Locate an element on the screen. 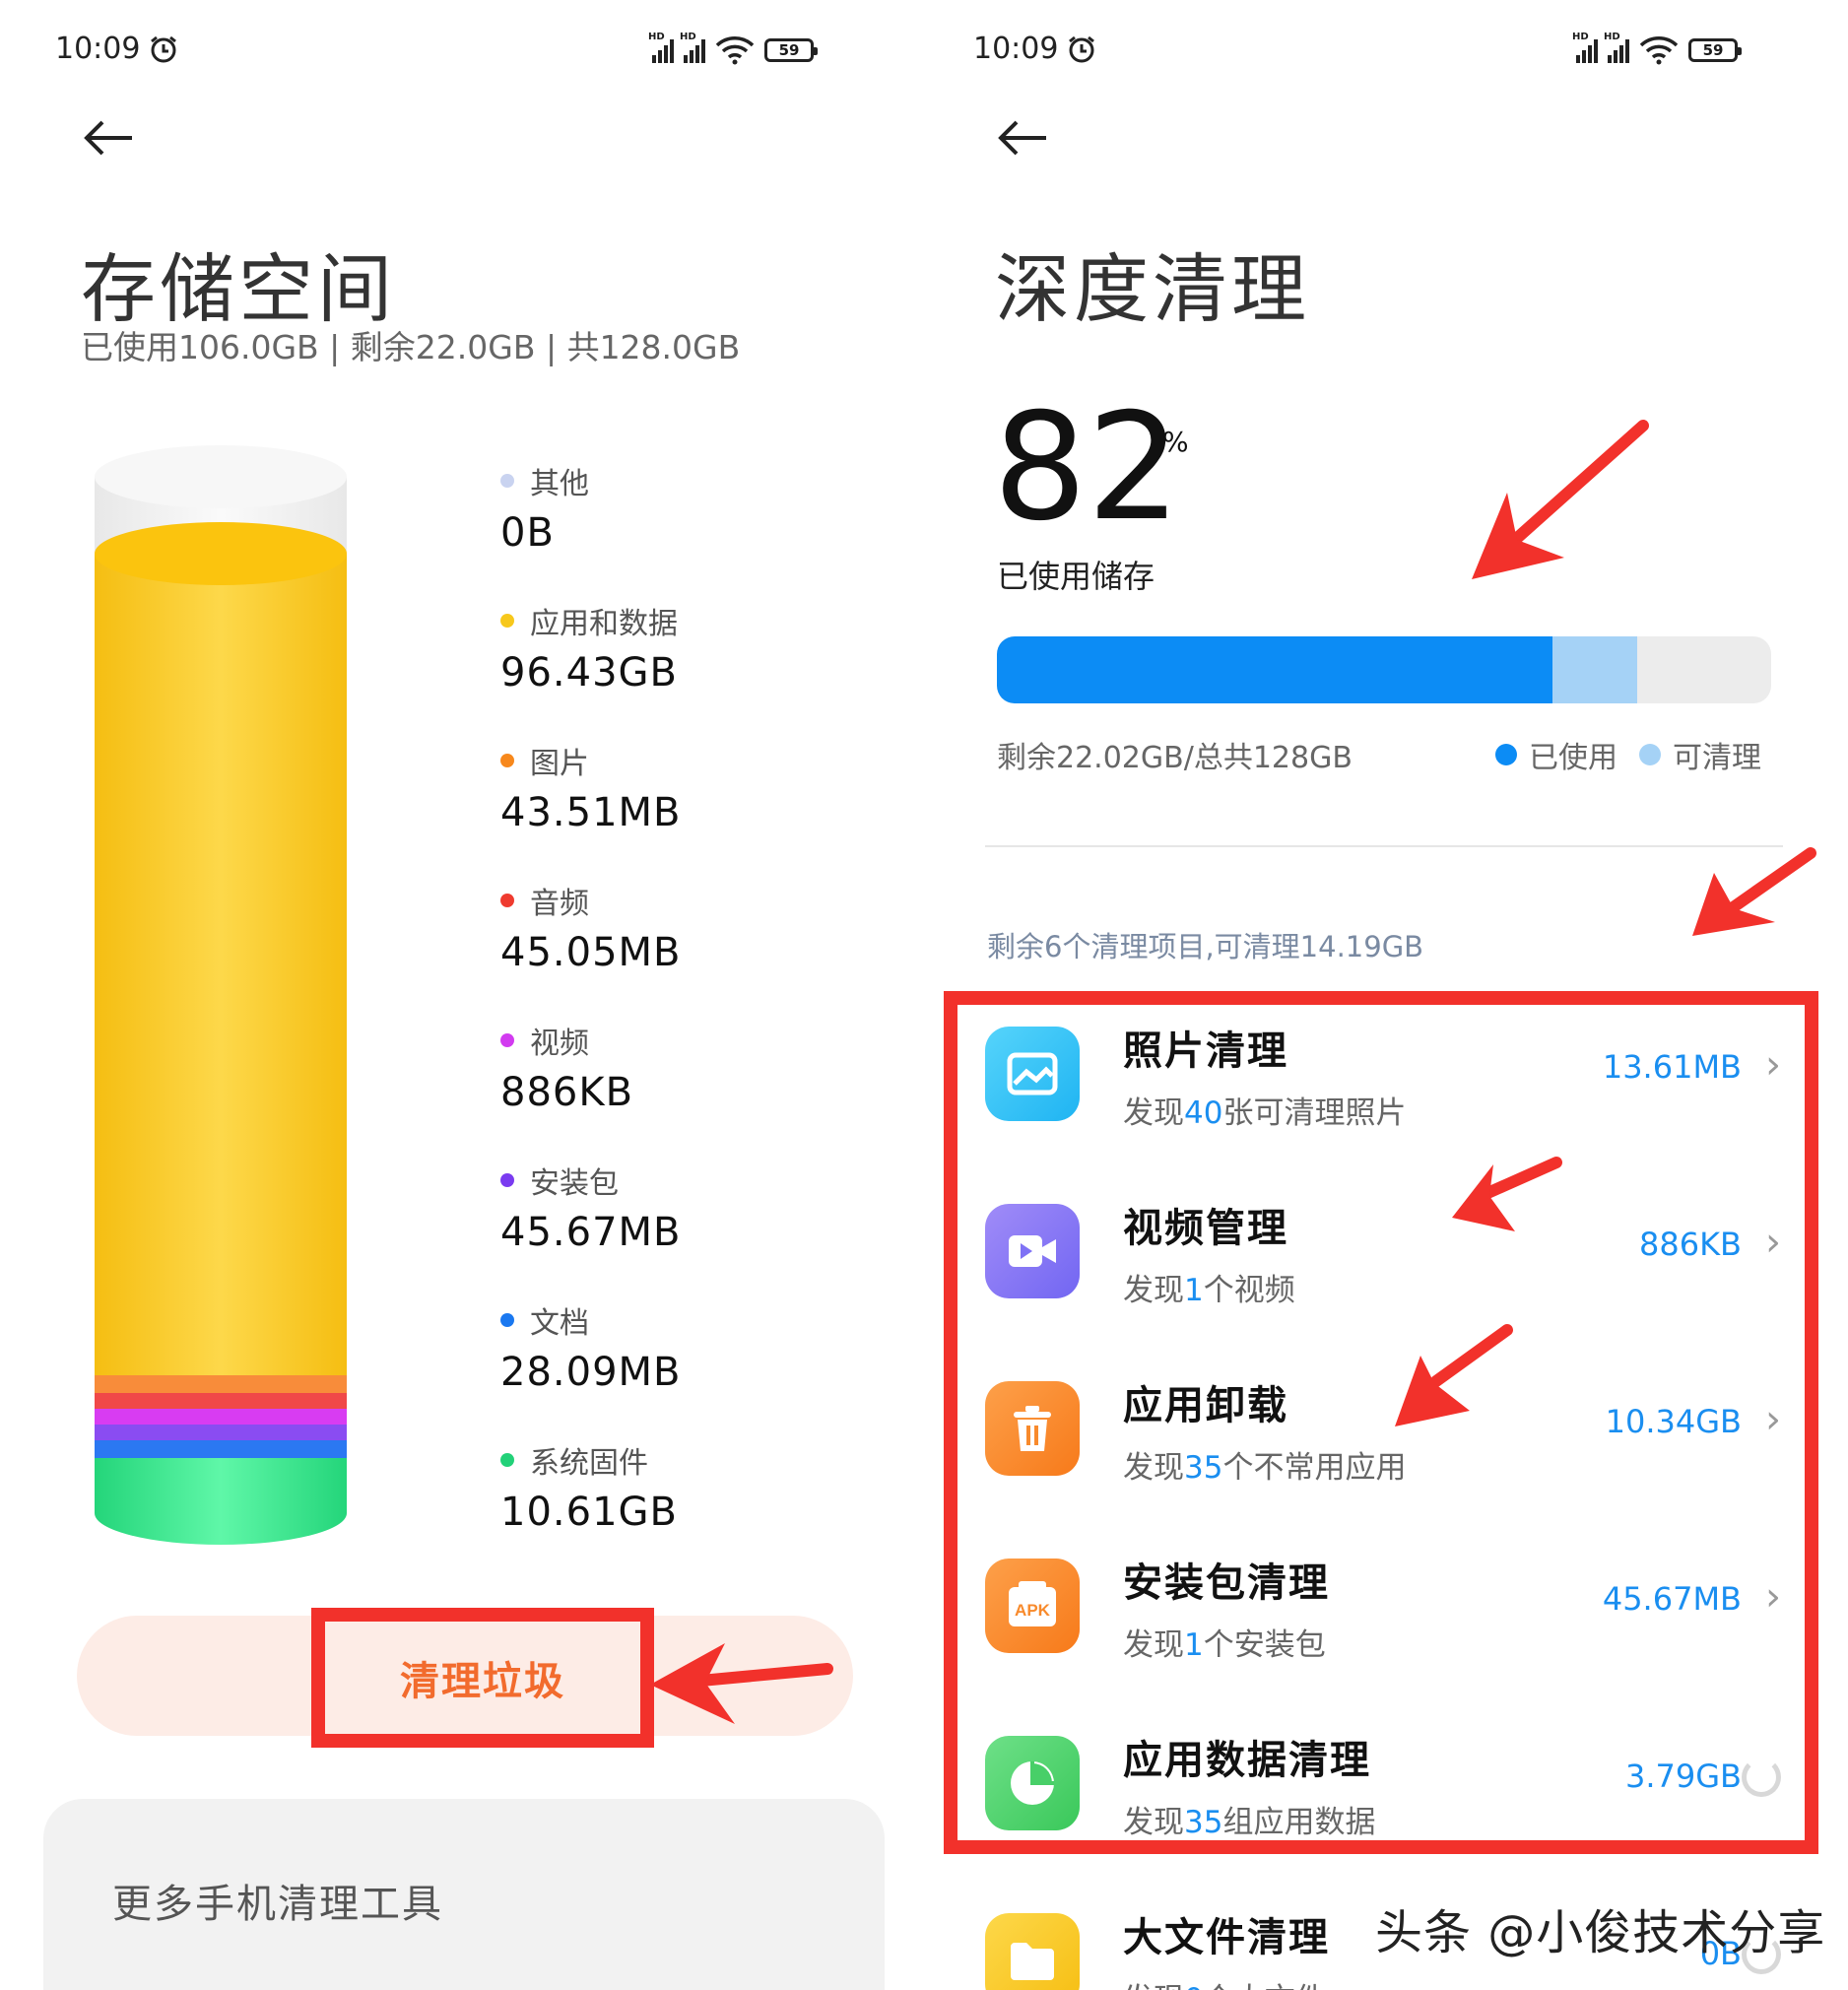 The height and width of the screenshot is (1990, 1848). storage-usage-bar is located at coordinates (1384, 669).